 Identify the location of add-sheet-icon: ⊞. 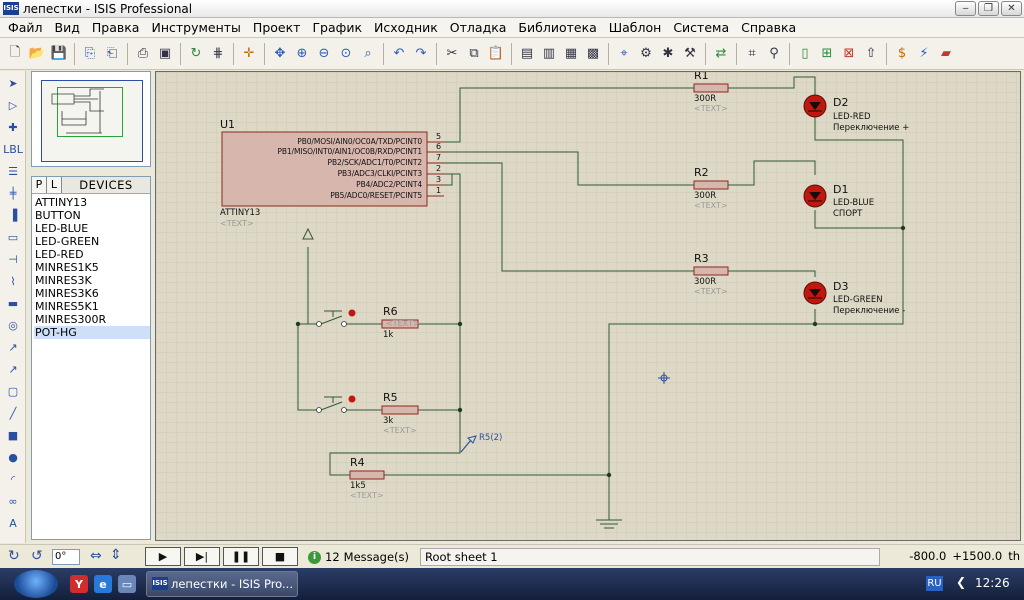
(827, 54).